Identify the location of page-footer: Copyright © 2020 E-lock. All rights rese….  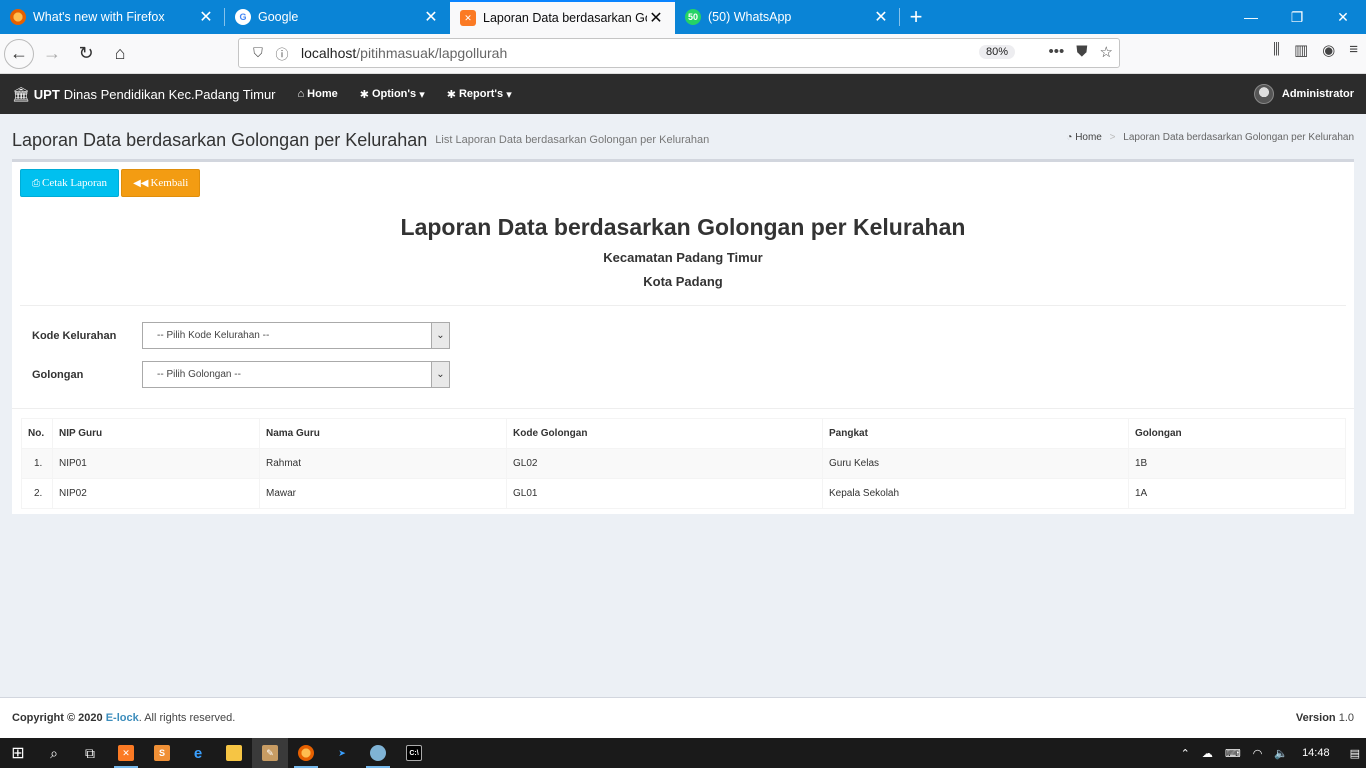
(683, 717).